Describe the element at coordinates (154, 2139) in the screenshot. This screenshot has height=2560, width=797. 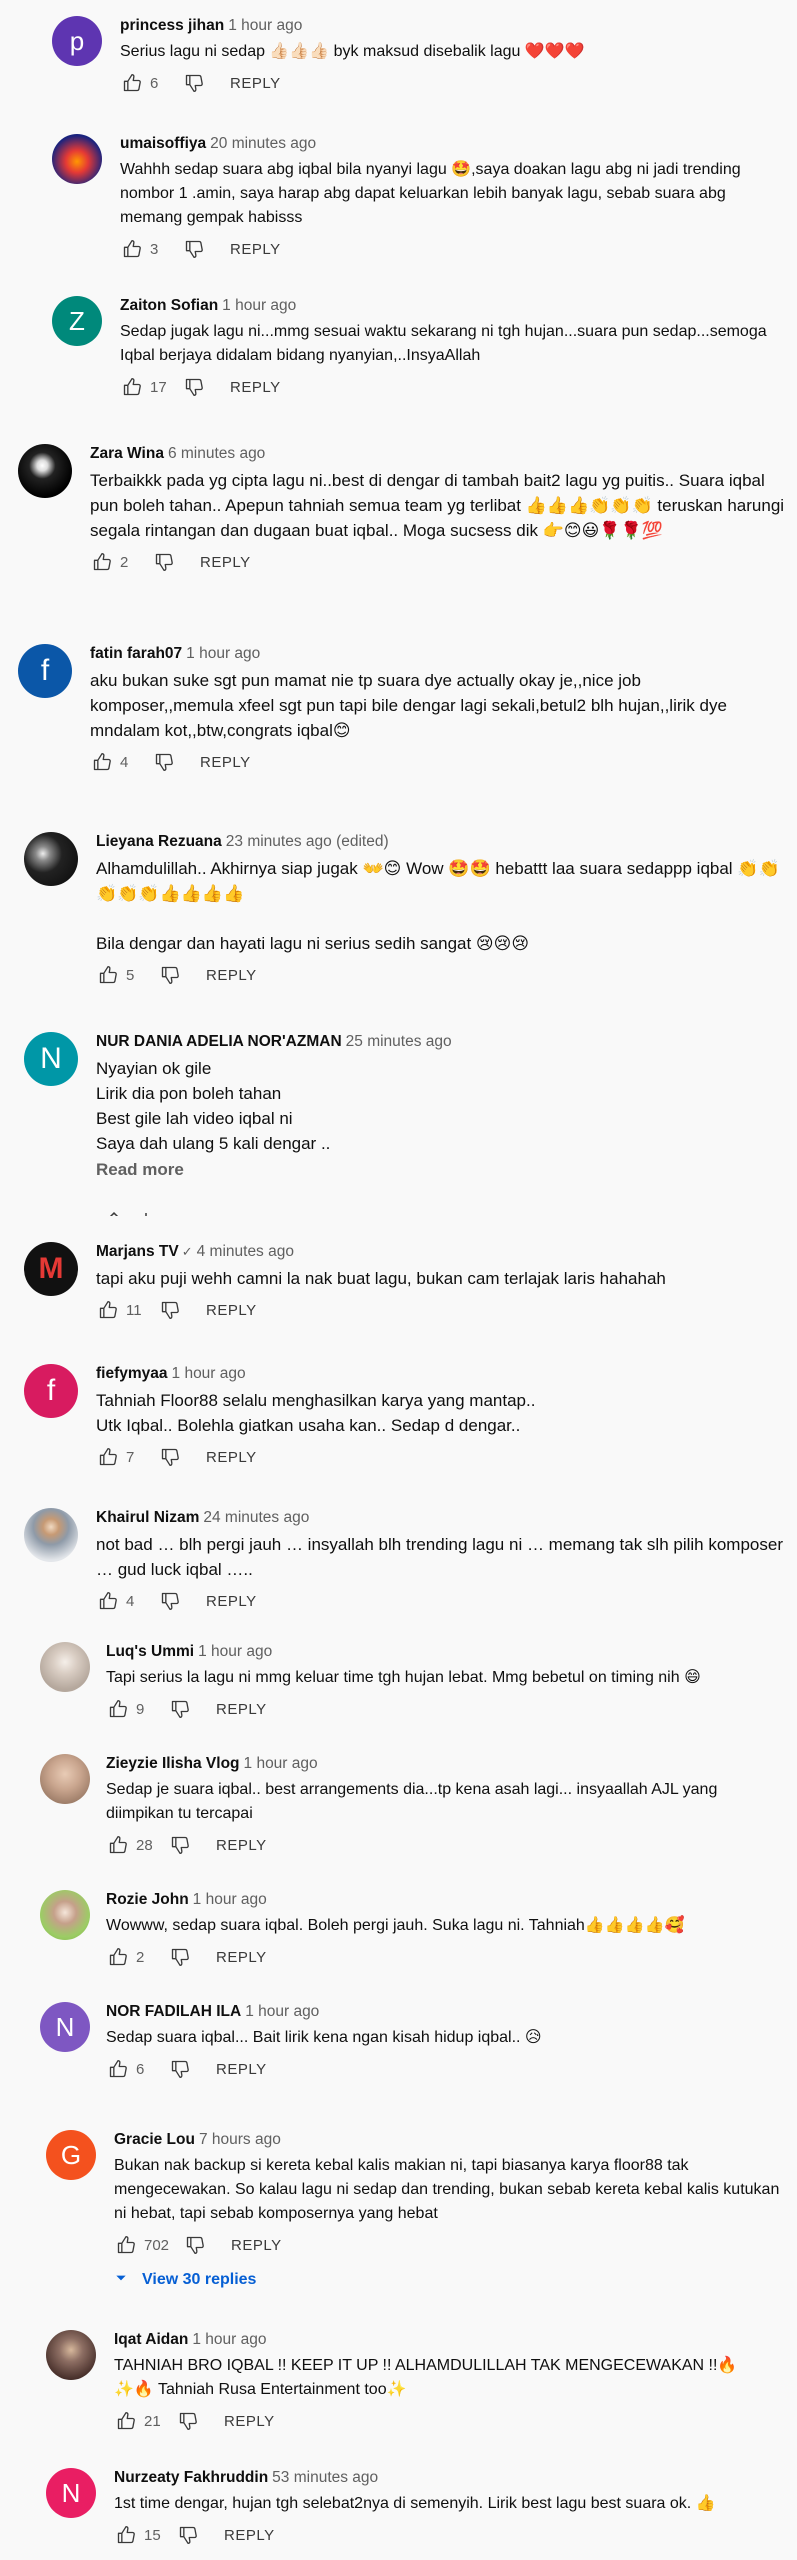
I see `author-name: Gracie Lou` at that location.